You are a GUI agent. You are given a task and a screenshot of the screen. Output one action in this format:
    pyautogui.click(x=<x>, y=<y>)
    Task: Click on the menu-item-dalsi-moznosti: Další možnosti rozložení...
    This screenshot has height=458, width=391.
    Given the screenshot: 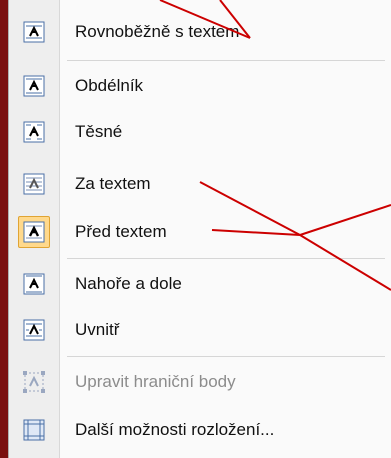 What is the action you would take?
    pyautogui.click(x=200, y=430)
    